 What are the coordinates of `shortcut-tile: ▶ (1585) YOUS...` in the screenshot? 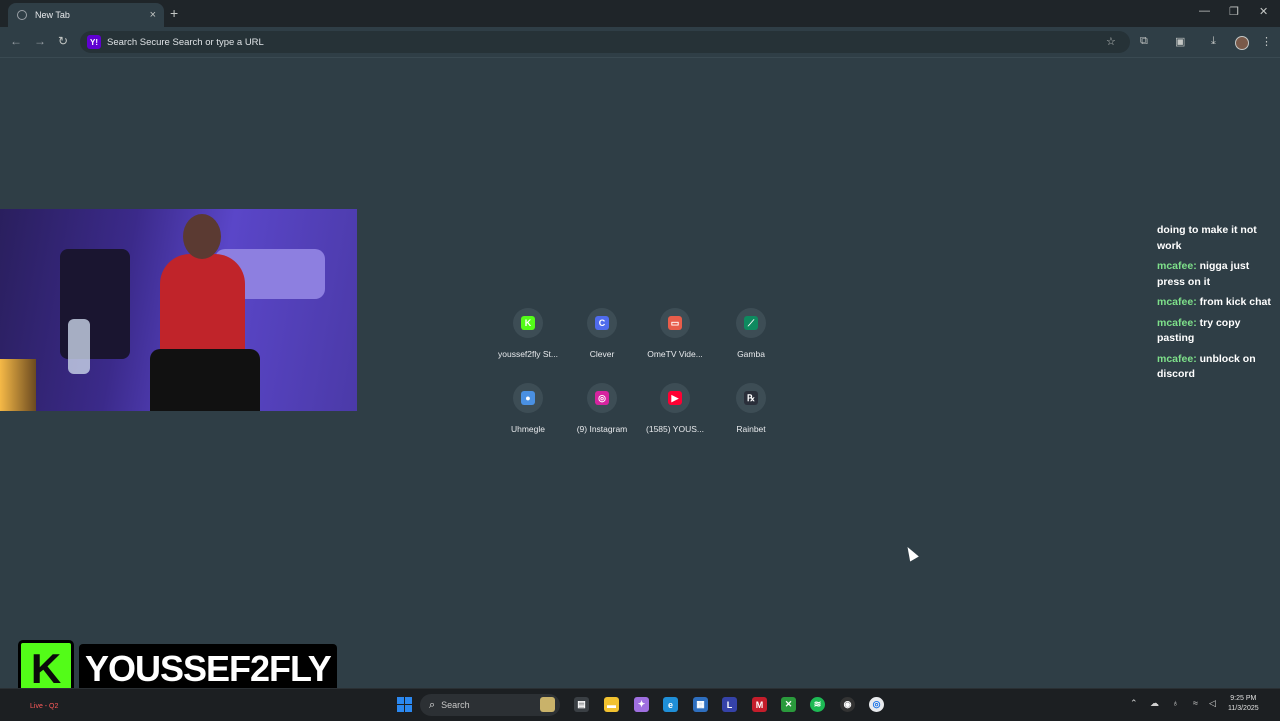 It's located at (675, 408).